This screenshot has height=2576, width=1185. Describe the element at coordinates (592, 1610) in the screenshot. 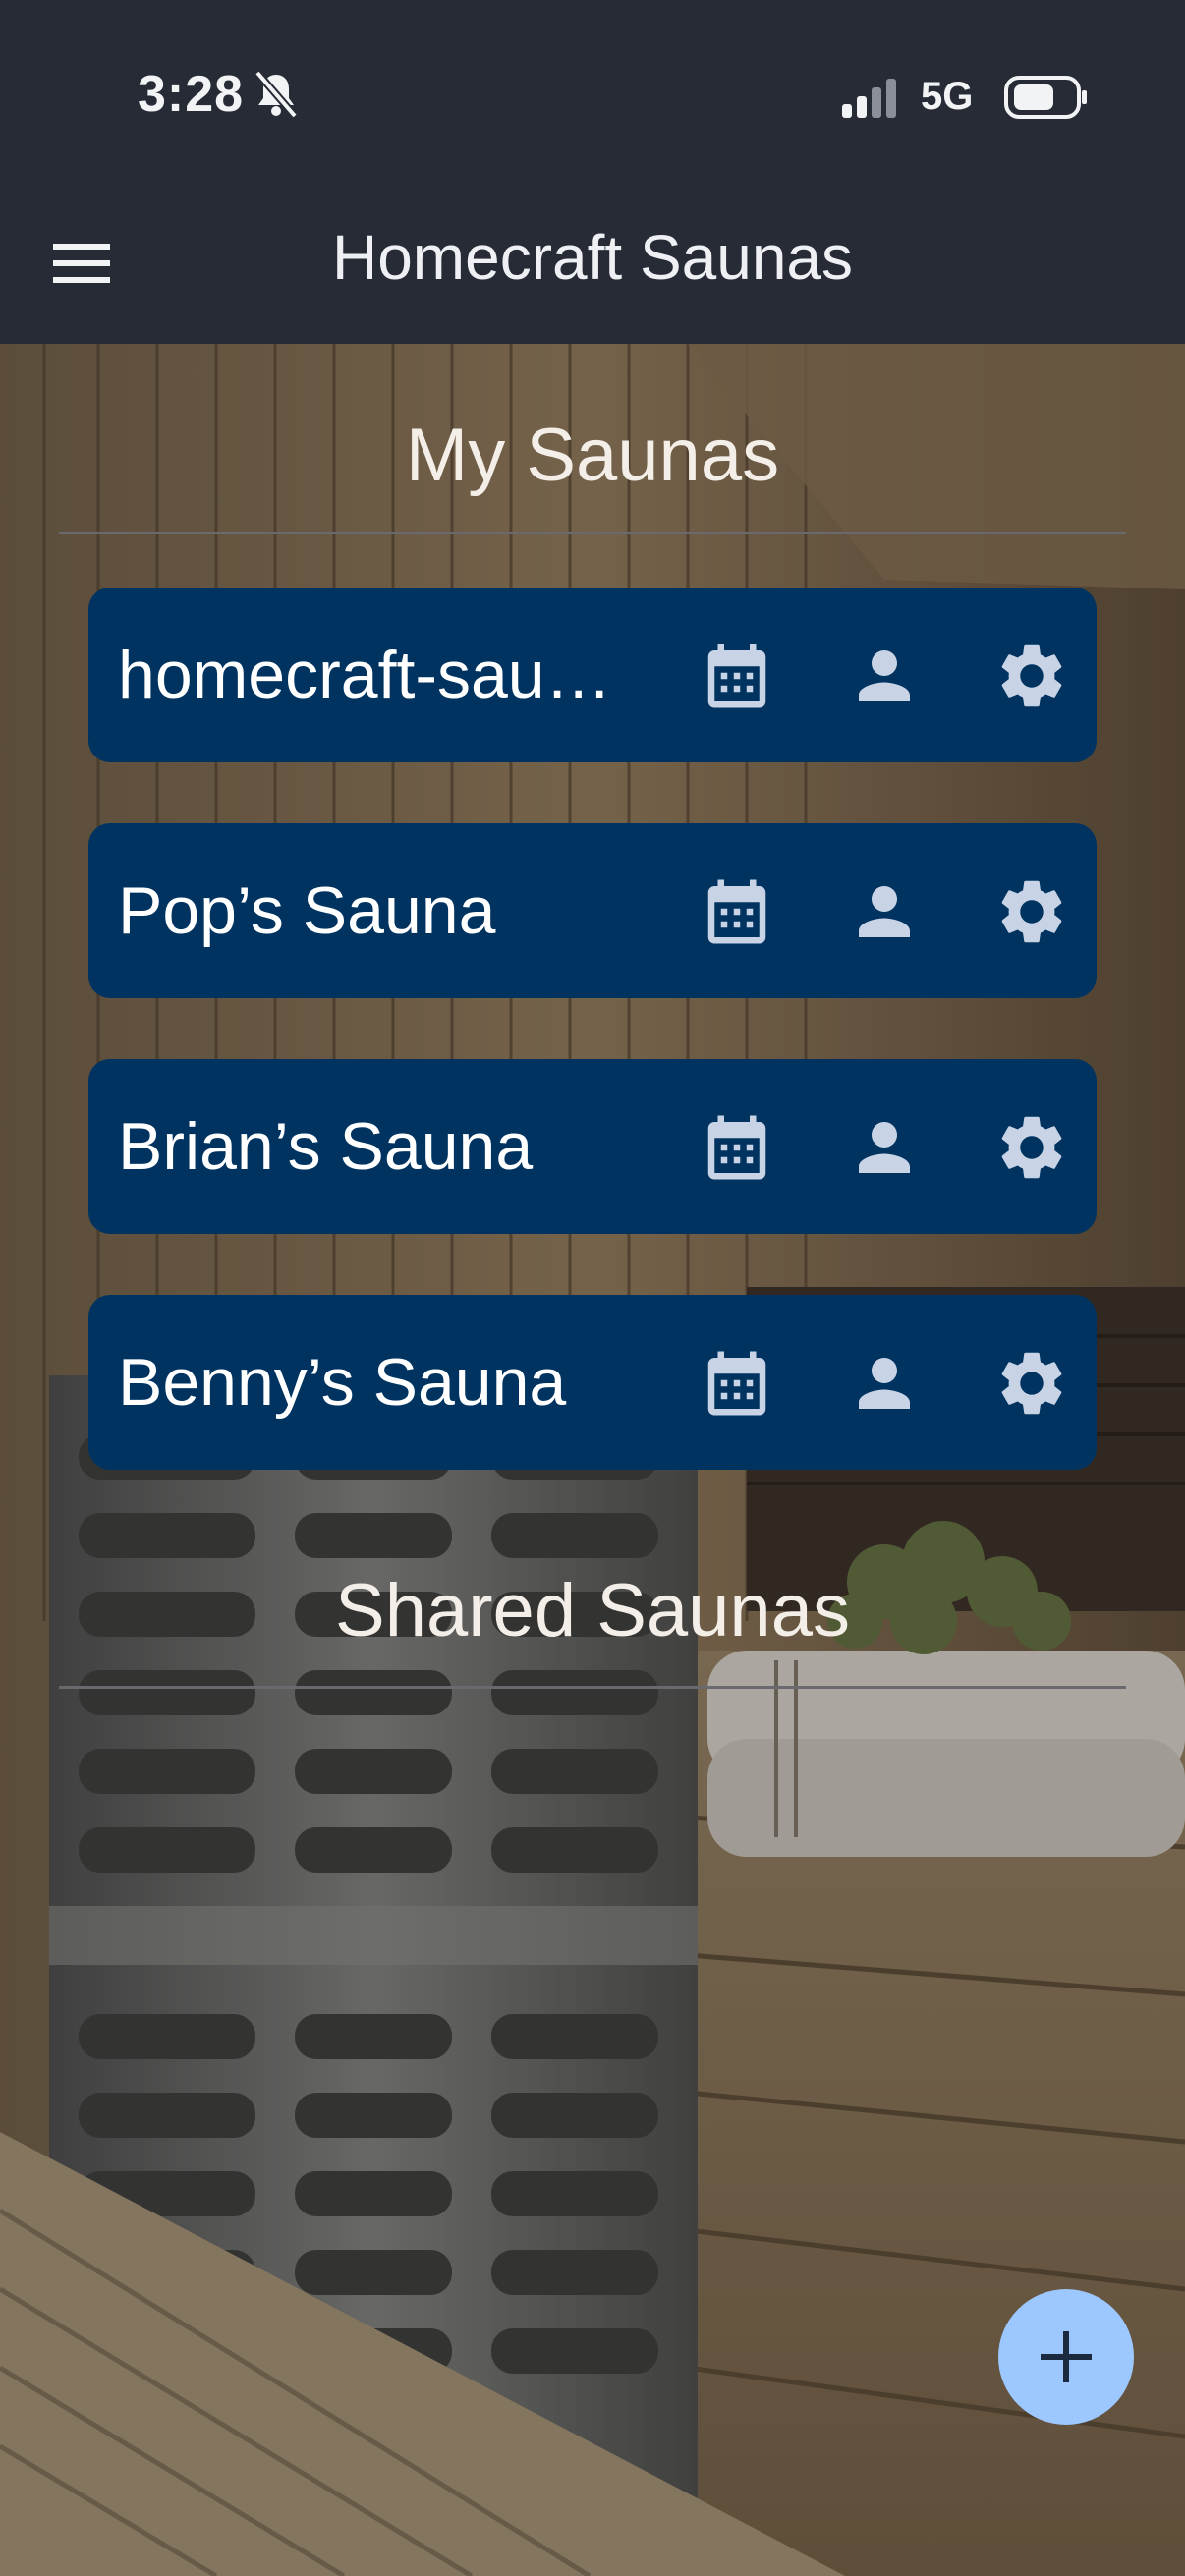

I see `shared-saunas-title: Shared Saunas` at that location.